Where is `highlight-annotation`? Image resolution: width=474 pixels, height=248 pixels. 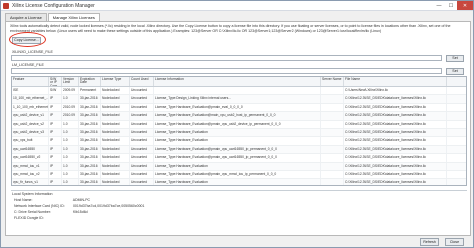 highlight-annotation is located at coordinates (27, 39).